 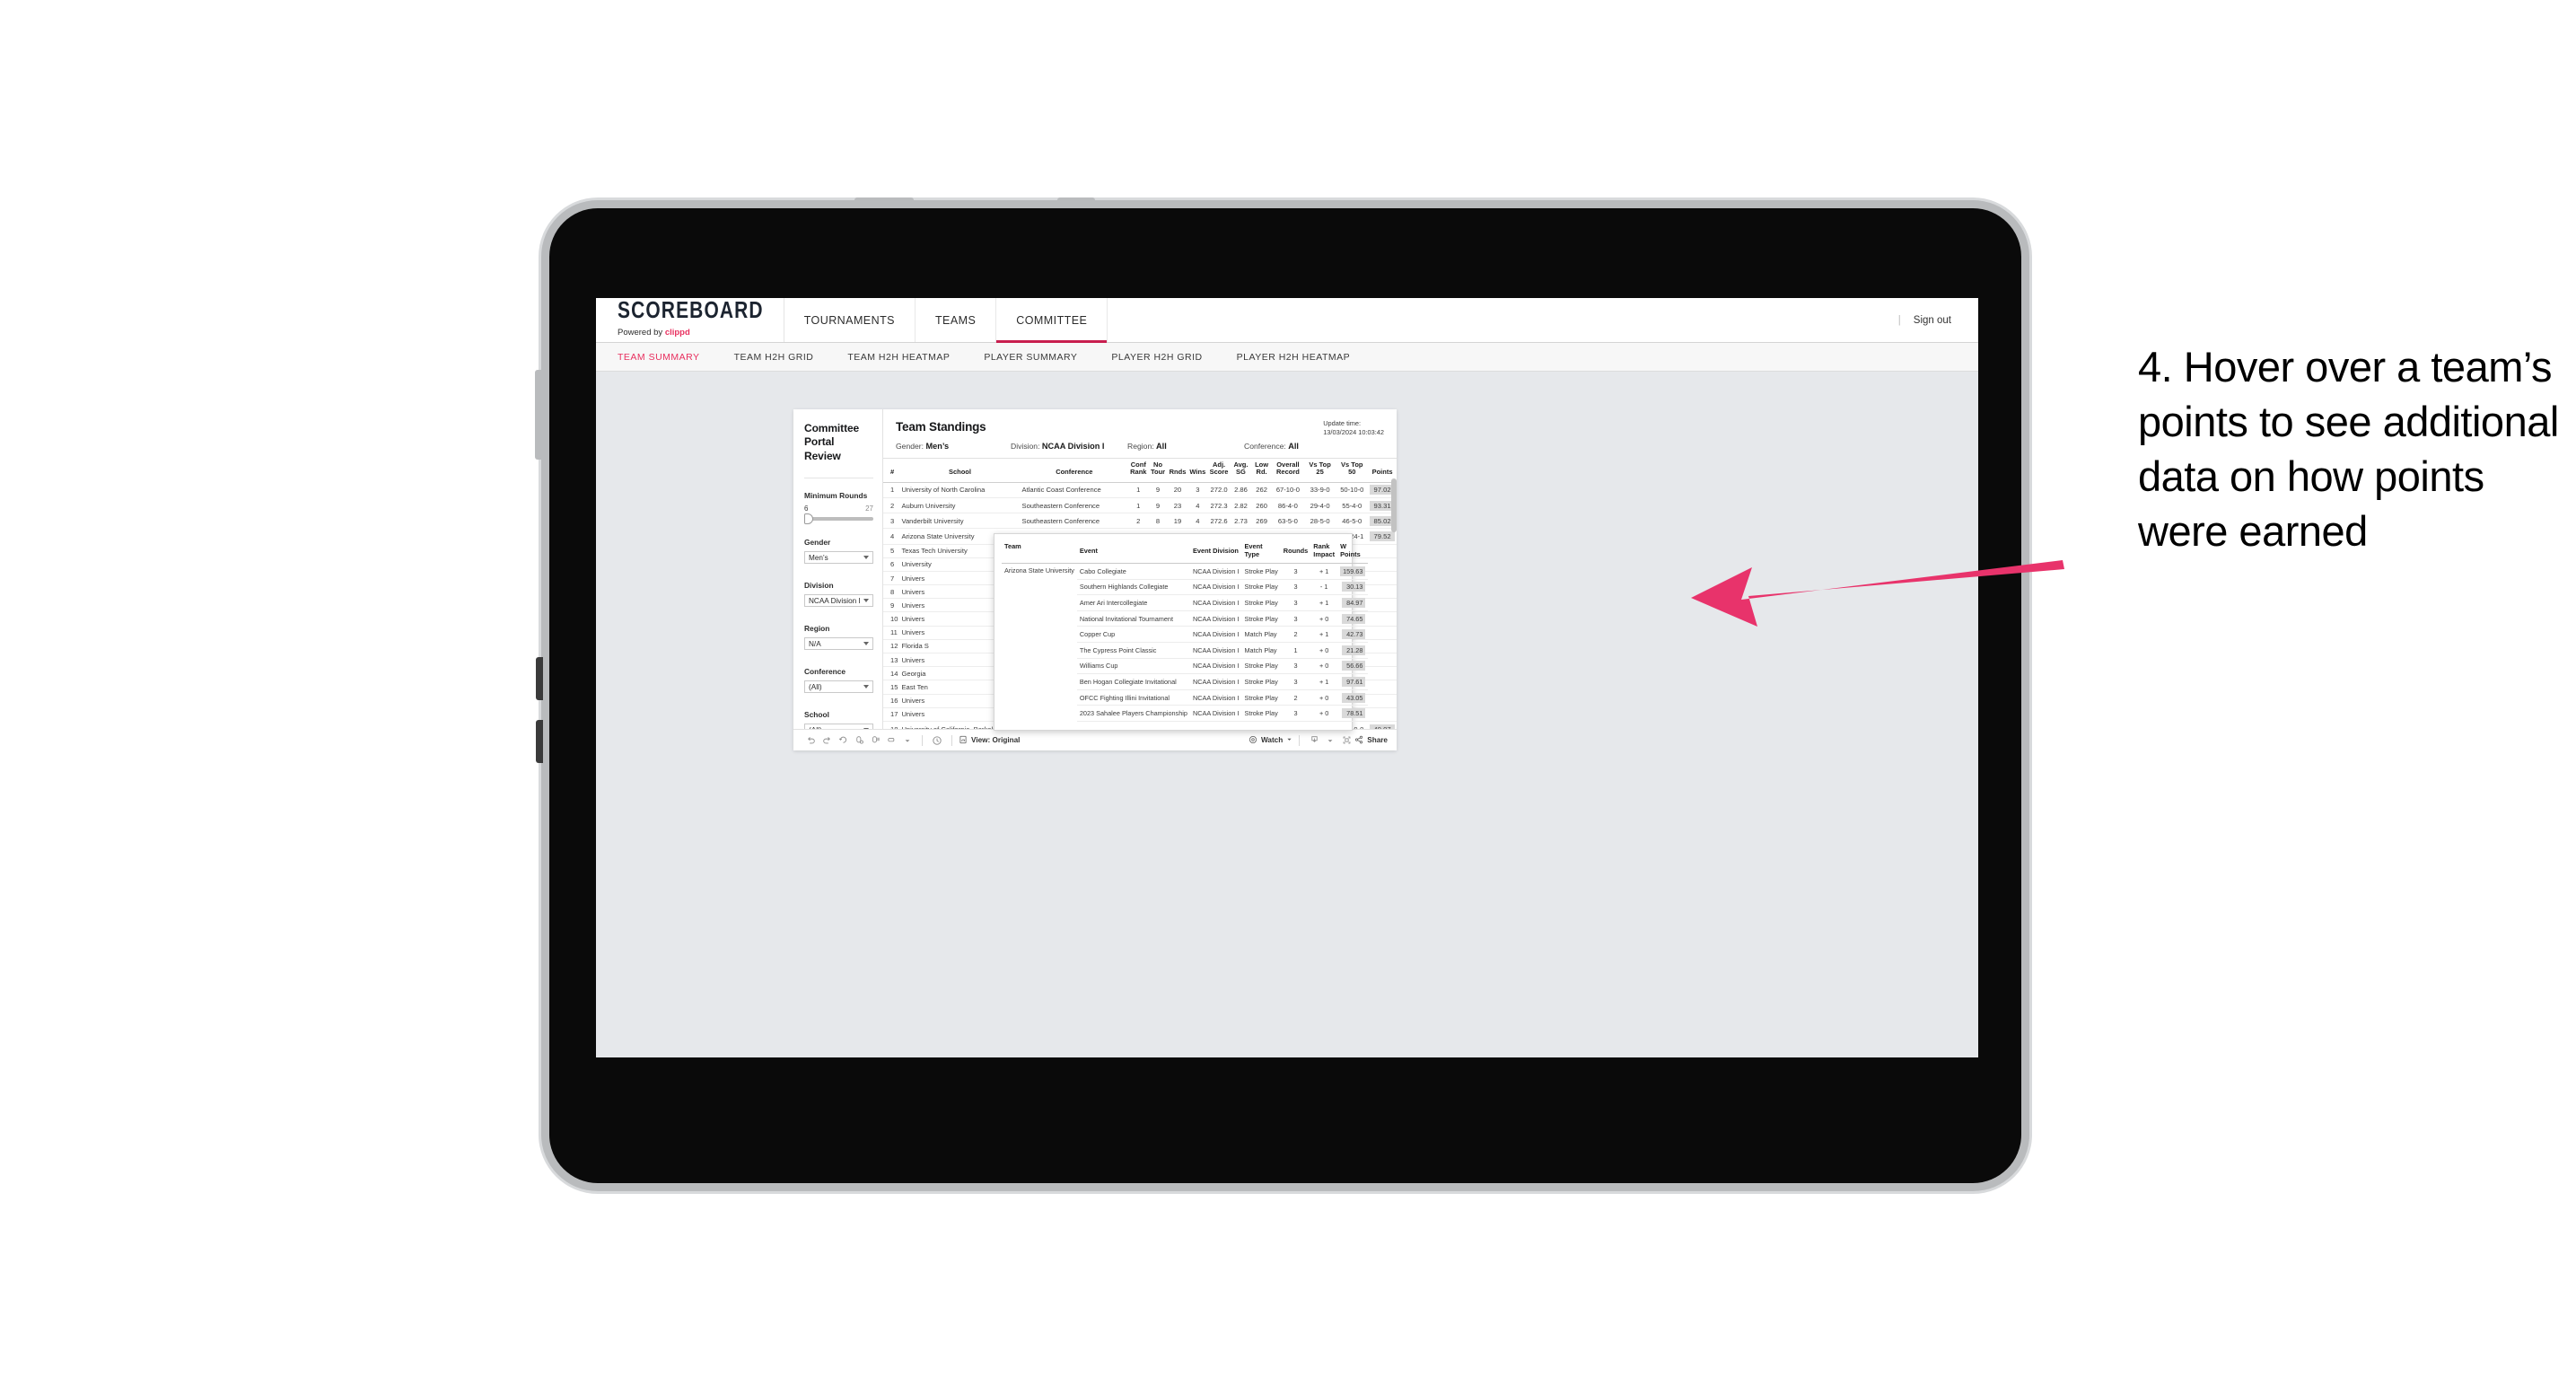 What do you see at coordinates (1353, 571) in the screenshot?
I see `tooltip-wpoints-value: 159.63` at bounding box center [1353, 571].